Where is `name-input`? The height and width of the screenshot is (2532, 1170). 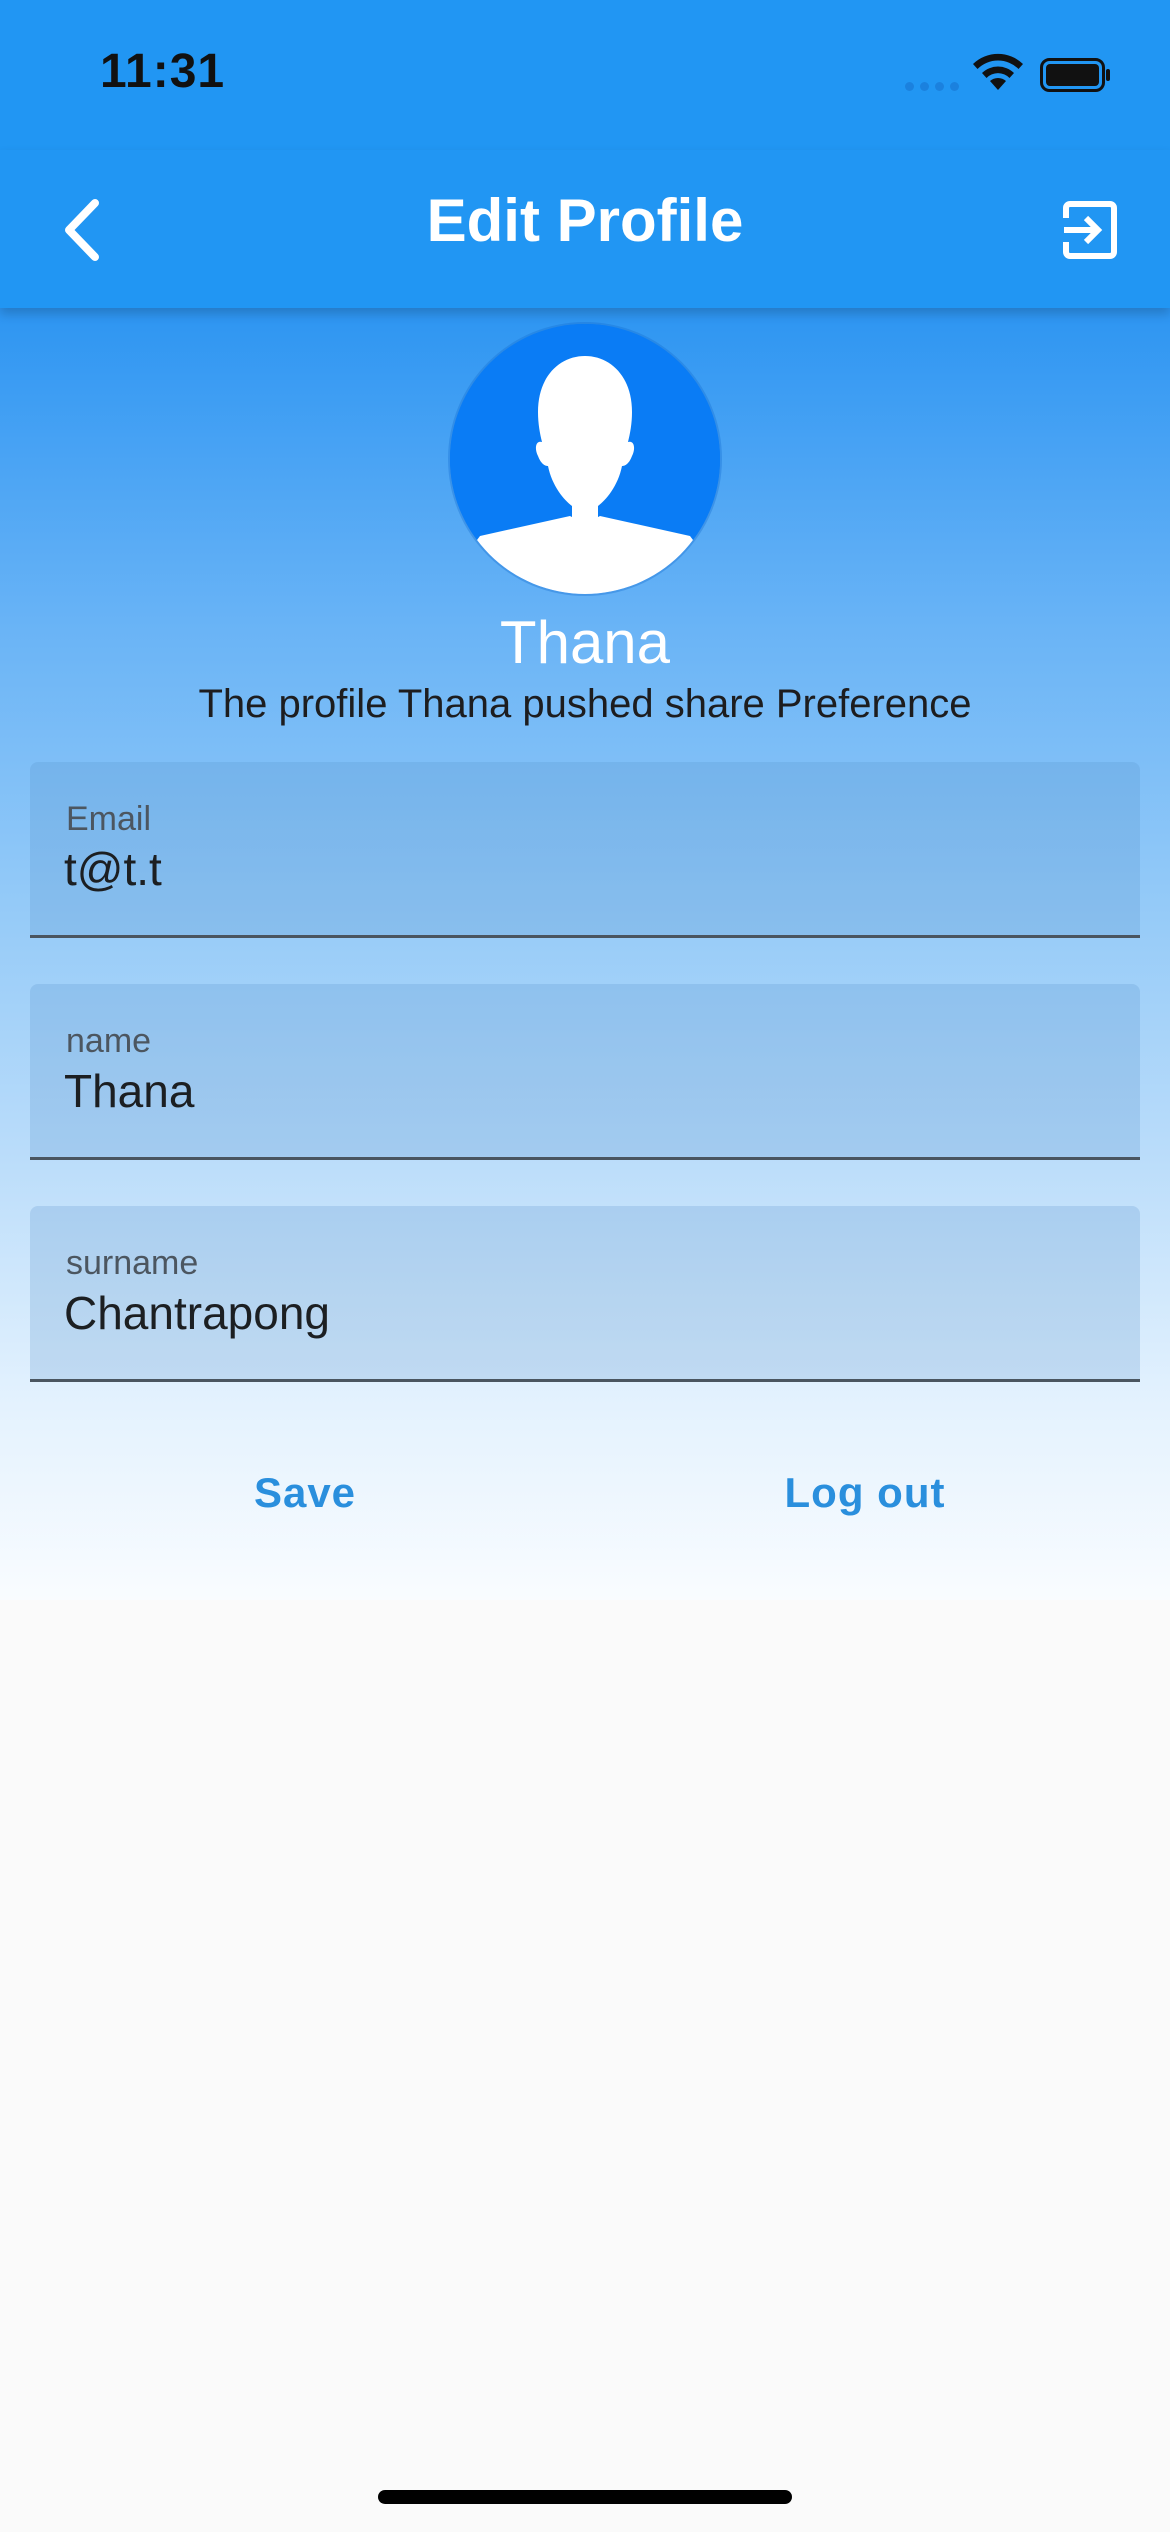
name-input is located at coordinates (584, 1091).